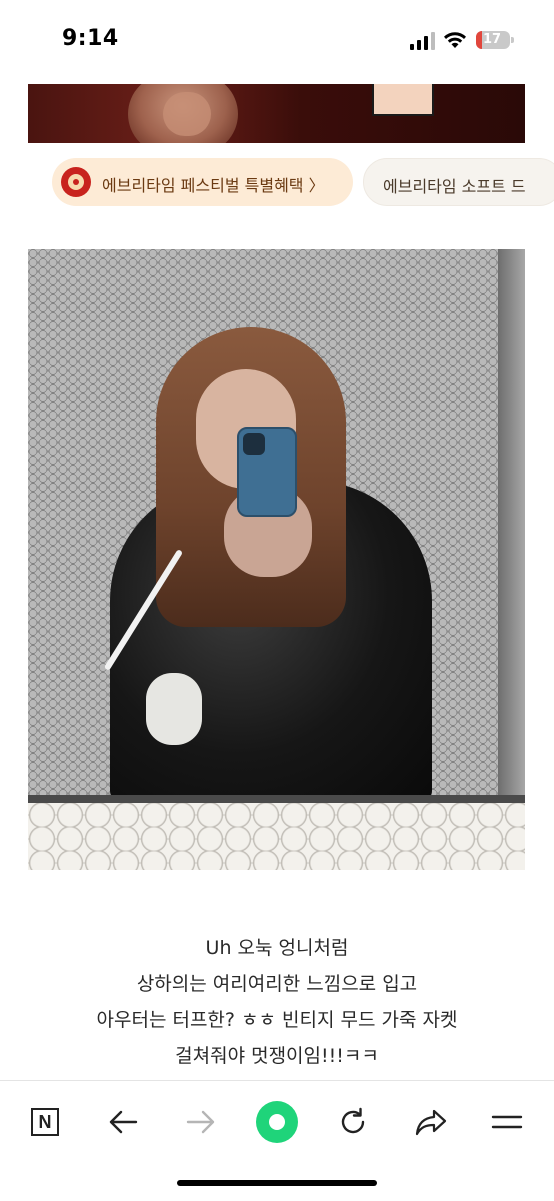 This screenshot has width=554, height=1201. Describe the element at coordinates (276, 799) in the screenshot. I see `photo-mirror-ledge` at that location.